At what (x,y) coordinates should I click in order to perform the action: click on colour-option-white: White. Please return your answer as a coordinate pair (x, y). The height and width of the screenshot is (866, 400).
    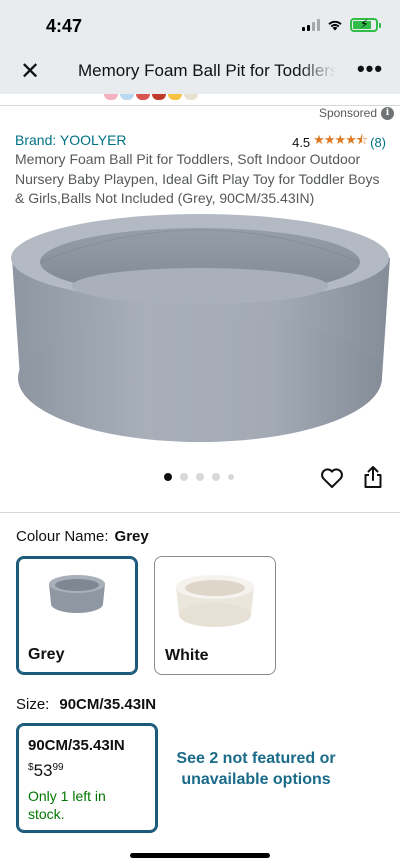
    Looking at the image, I should click on (215, 615).